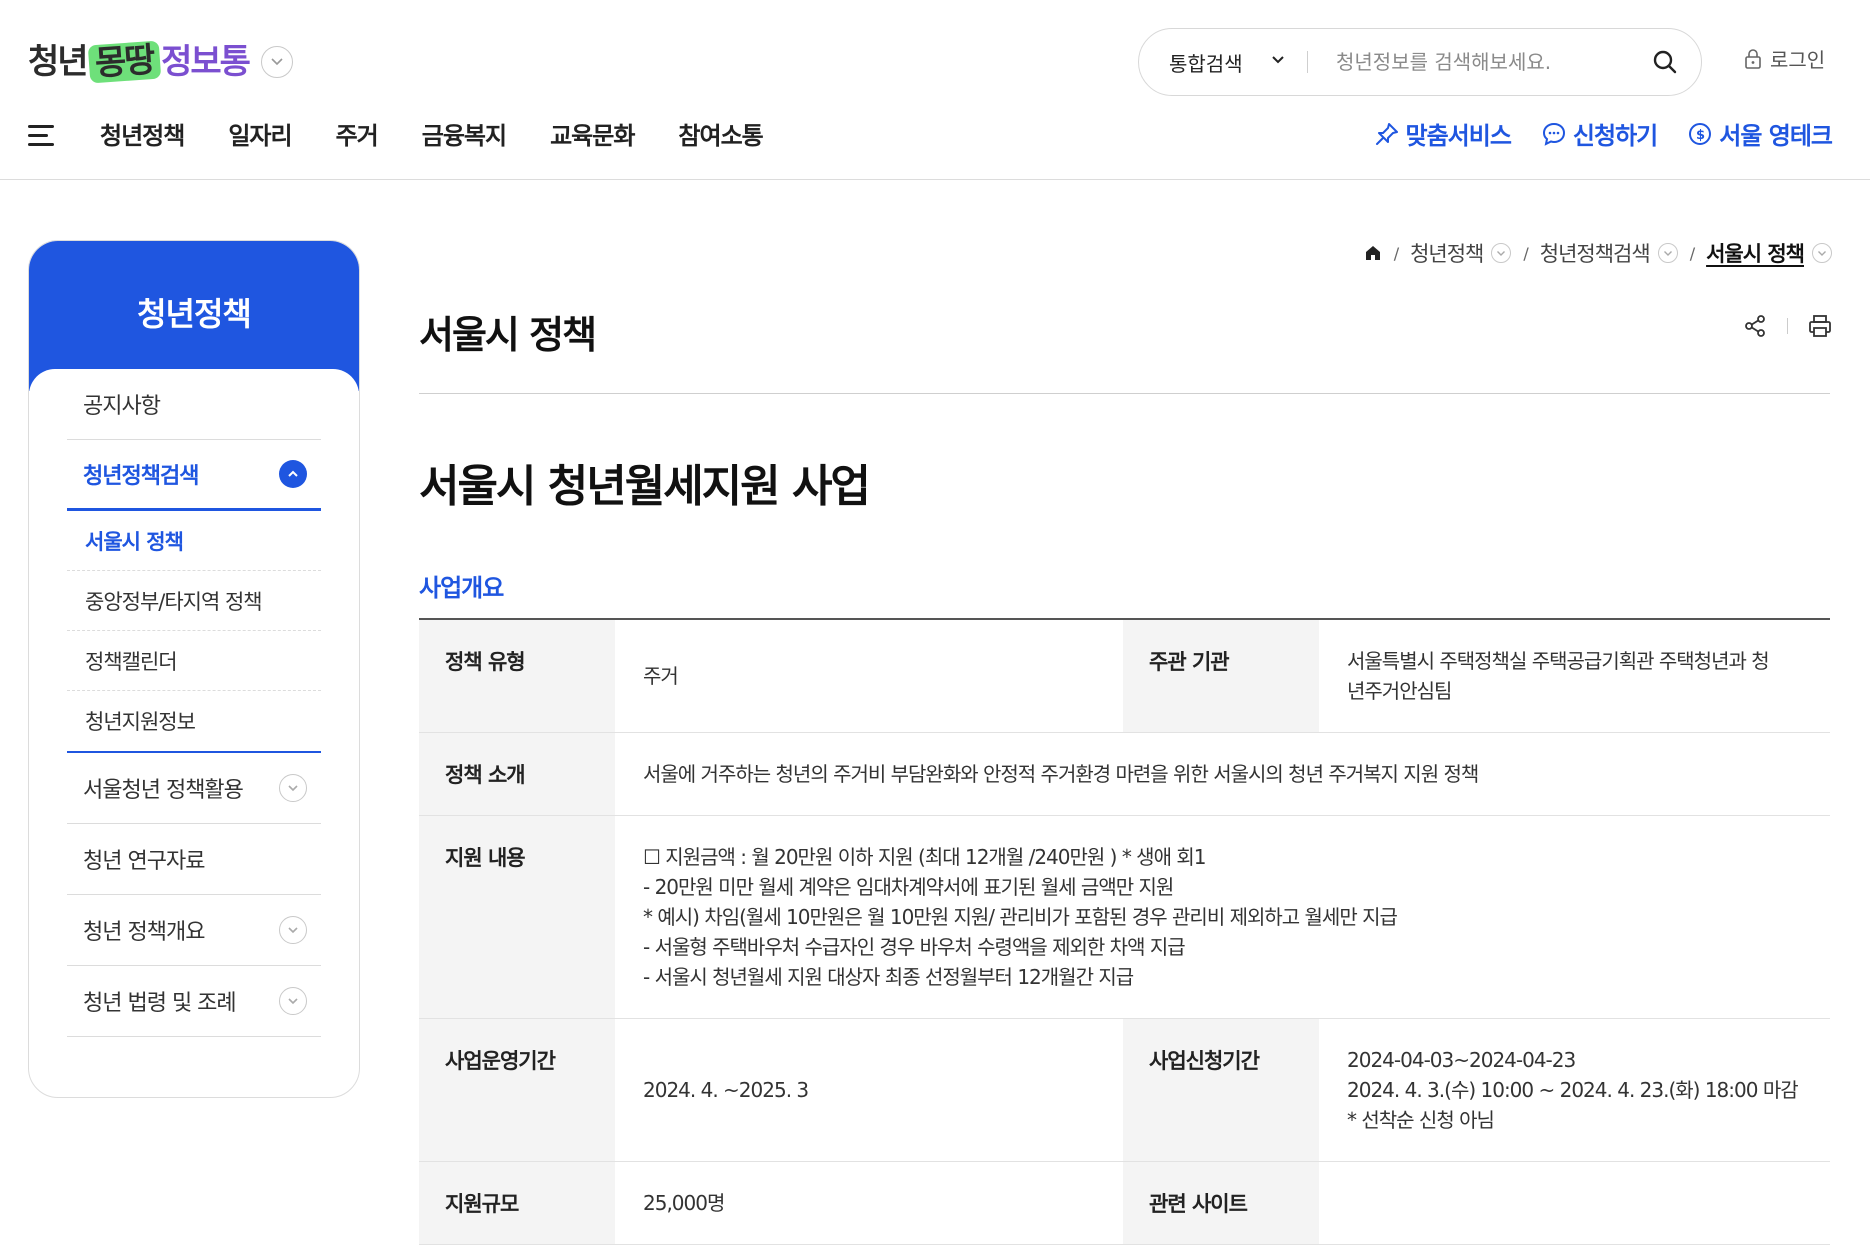 Image resolution: width=1870 pixels, height=1254 pixels. Describe the element at coordinates (517, 1203) in the screenshot. I see `table-header-scale: 지원규모` at that location.